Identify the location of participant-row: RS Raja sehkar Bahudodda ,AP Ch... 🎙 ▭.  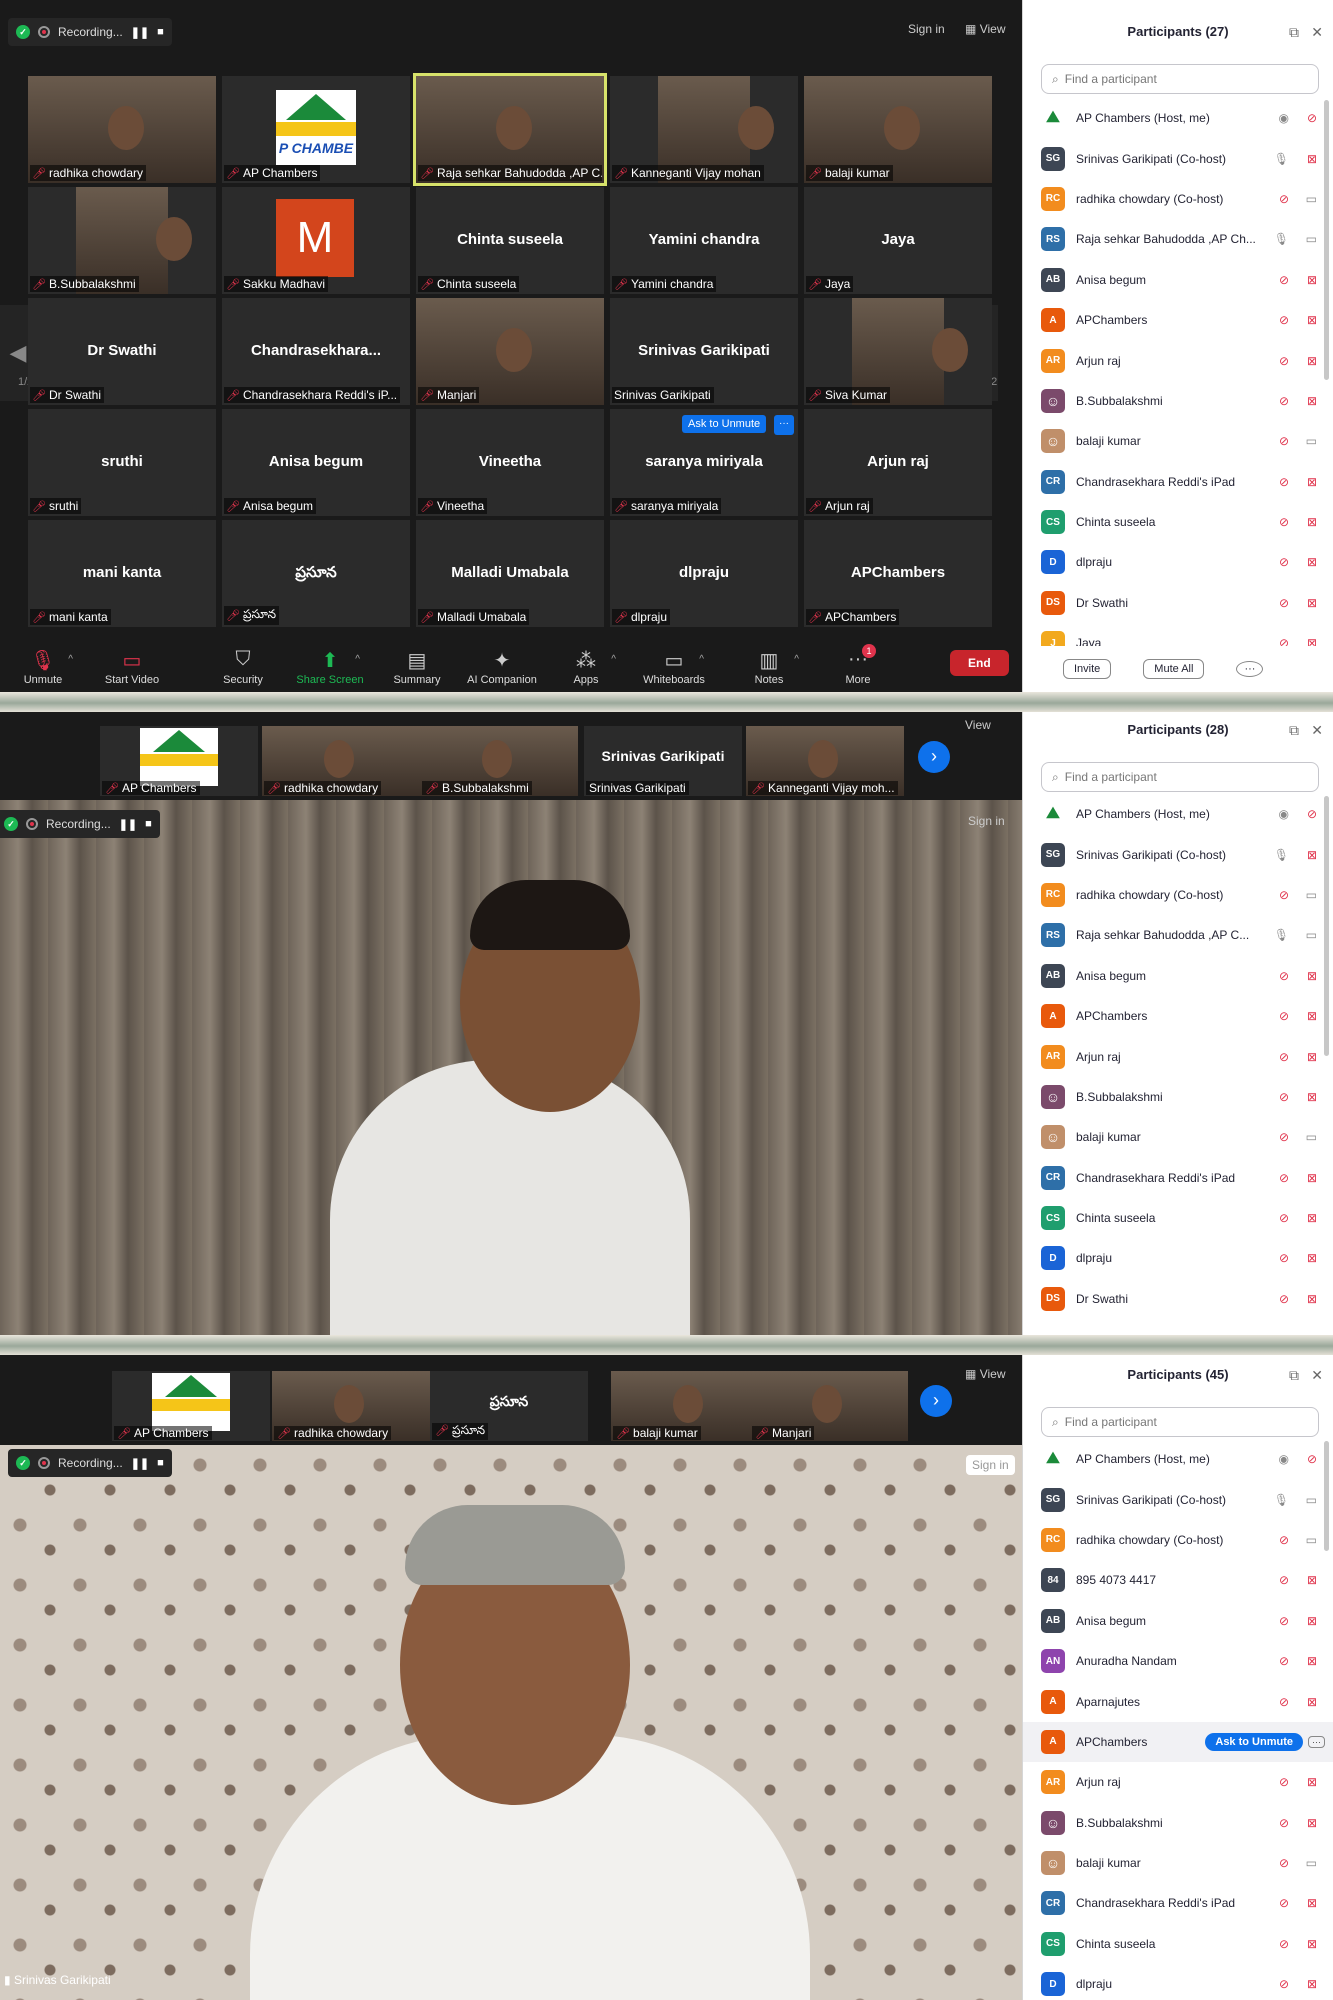
(1178, 239).